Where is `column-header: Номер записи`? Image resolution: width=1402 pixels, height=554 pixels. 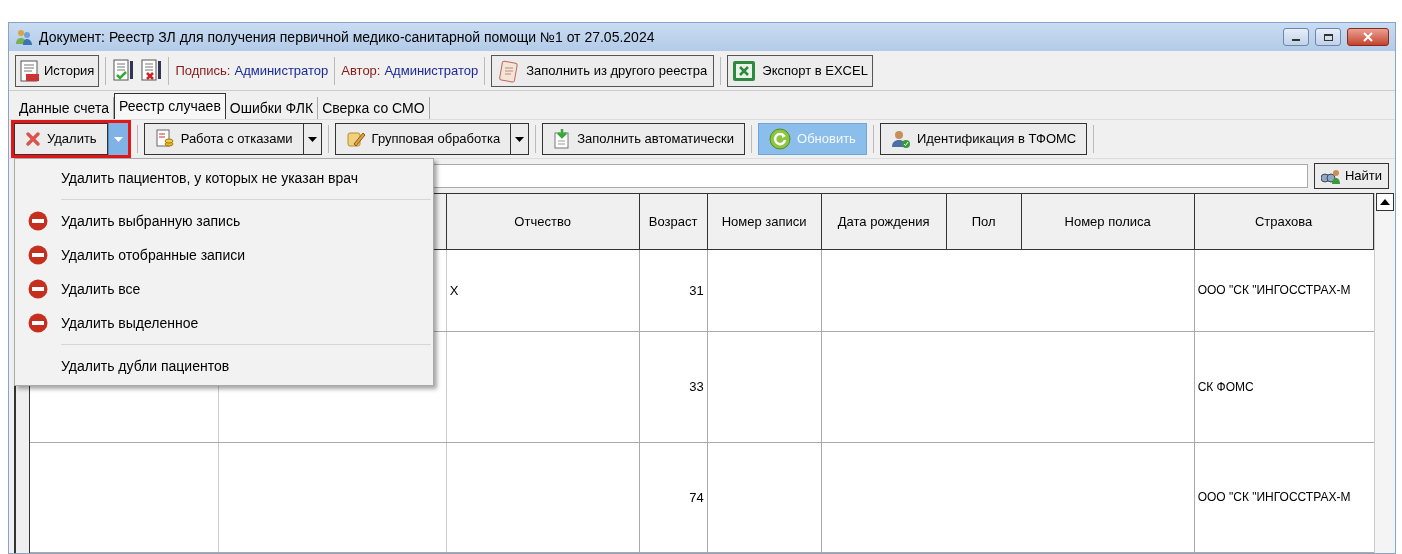
column-header: Номер записи is located at coordinates (764, 221).